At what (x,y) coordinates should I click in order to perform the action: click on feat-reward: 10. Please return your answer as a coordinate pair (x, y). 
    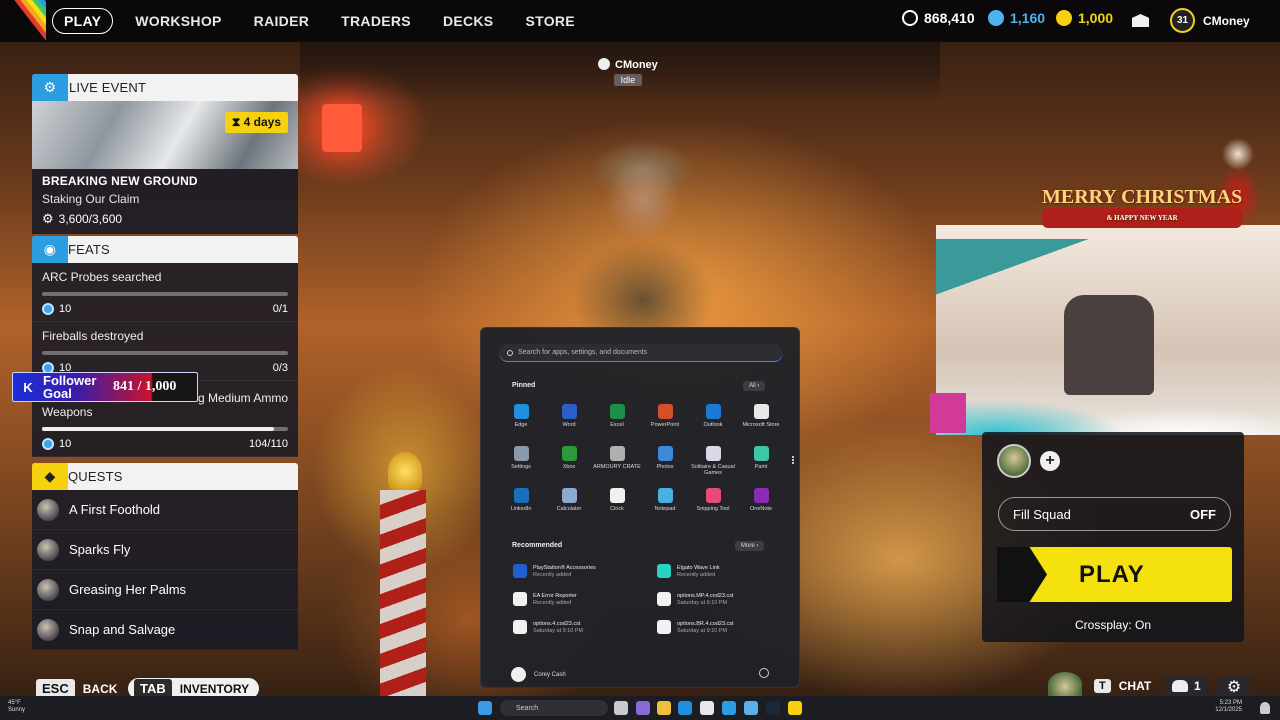
    Looking at the image, I should click on (65, 309).